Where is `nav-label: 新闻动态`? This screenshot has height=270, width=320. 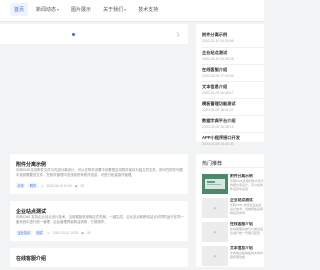
nav-label: 新闻动态 is located at coordinates (46, 10).